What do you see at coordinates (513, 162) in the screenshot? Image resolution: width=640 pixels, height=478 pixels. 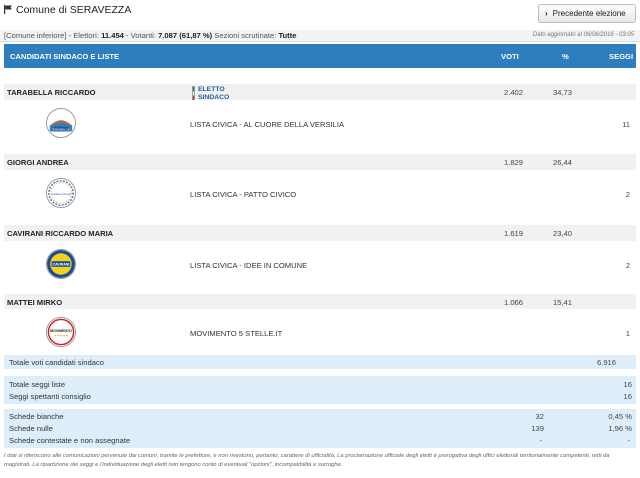 I see `candidate-votes: 1.829` at bounding box center [513, 162].